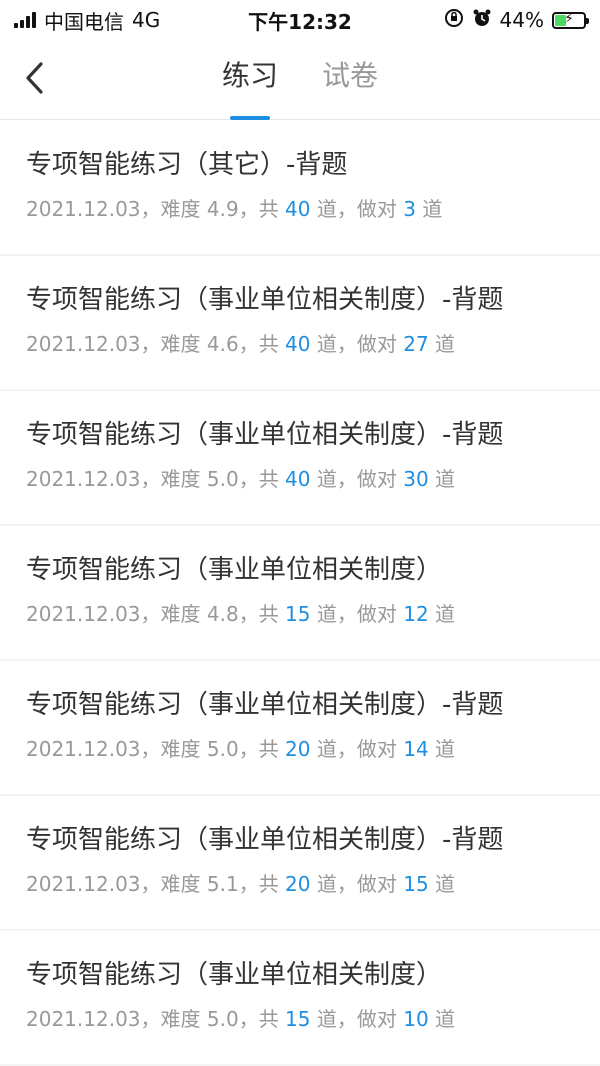 The image size is (600, 1066). Describe the element at coordinates (25, 20) in the screenshot. I see `signal-icon` at that location.